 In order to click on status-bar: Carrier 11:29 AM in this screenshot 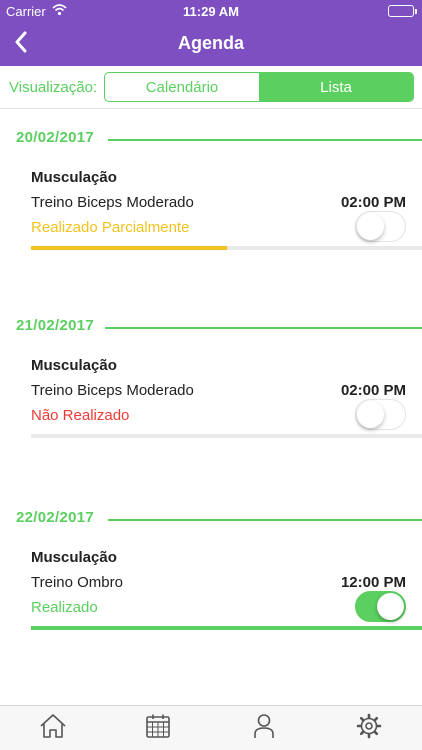, I will do `click(211, 11)`.